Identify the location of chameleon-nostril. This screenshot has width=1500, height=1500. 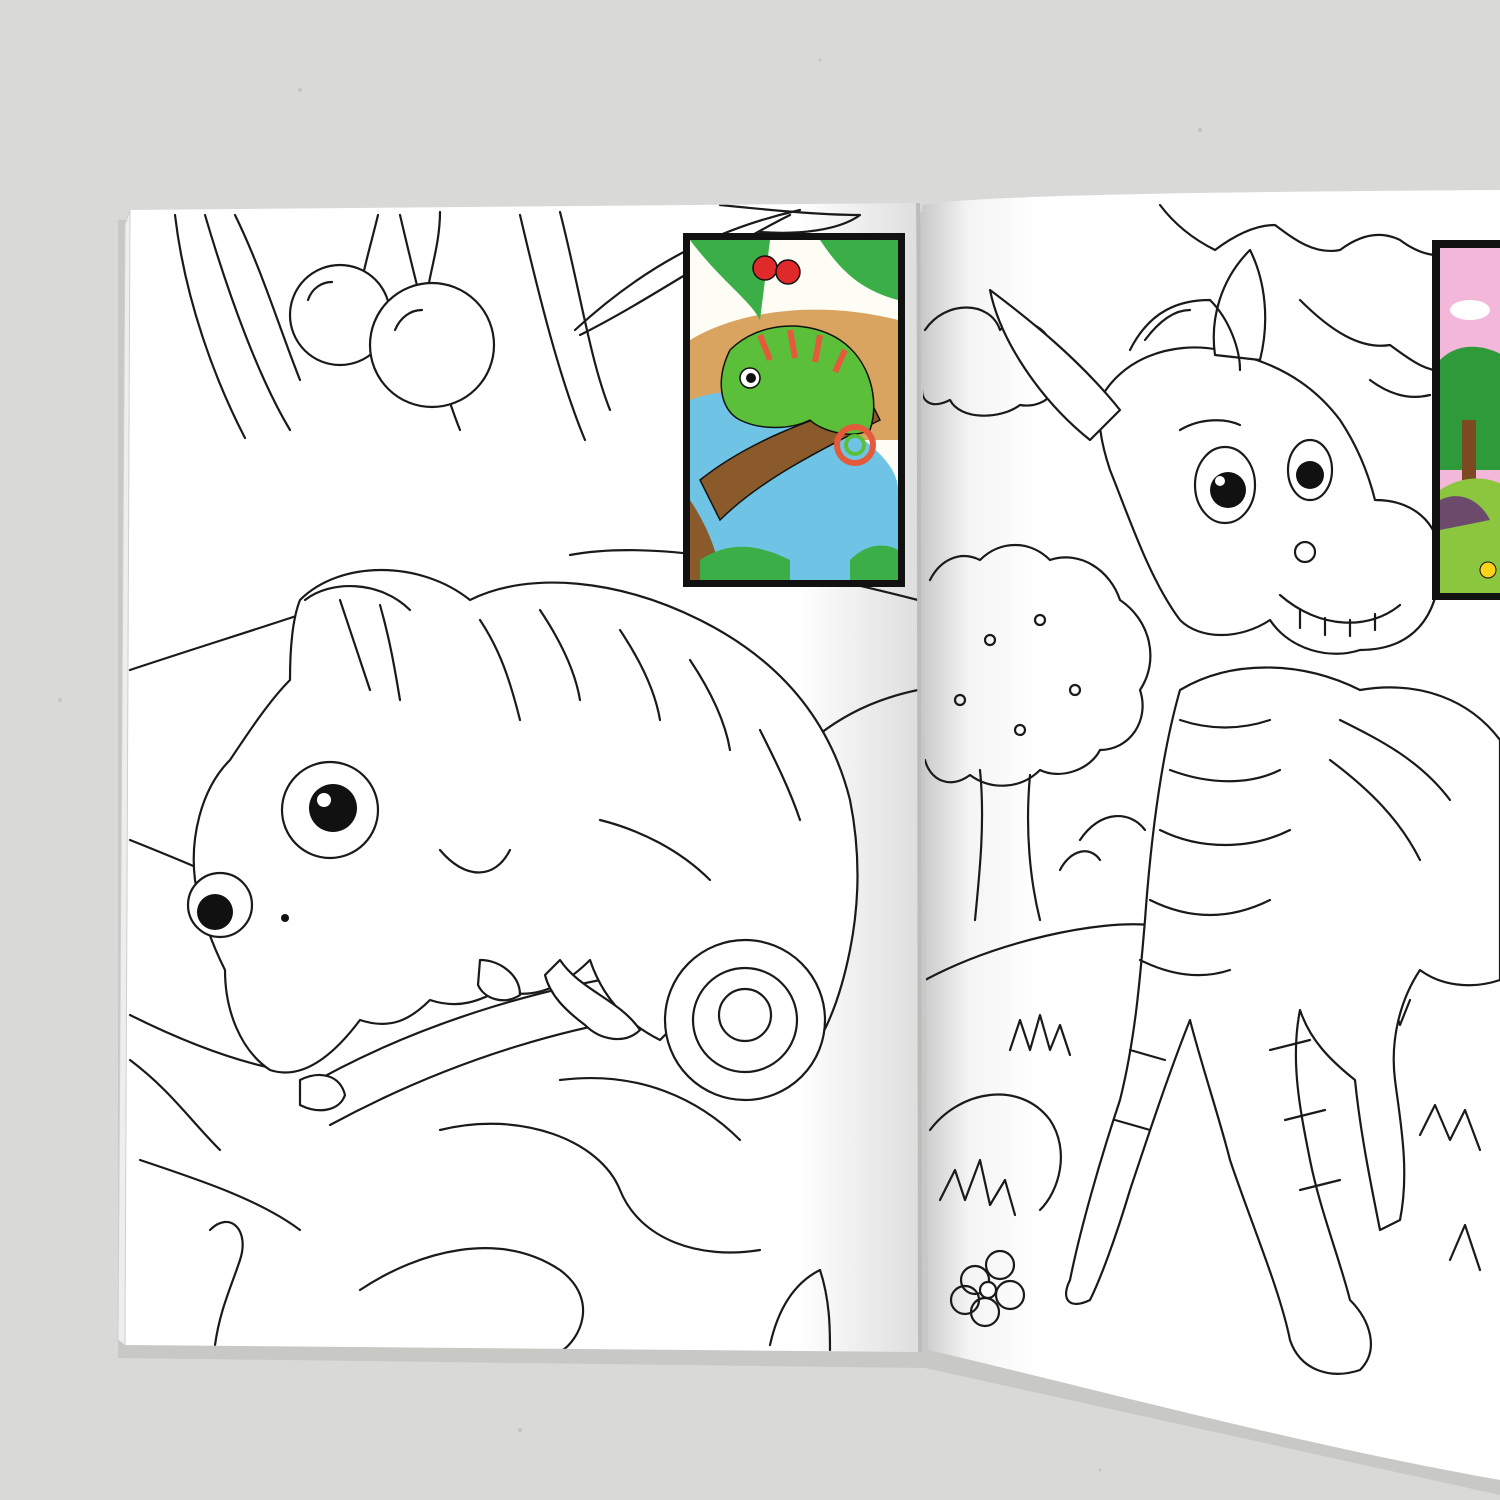
(285, 918).